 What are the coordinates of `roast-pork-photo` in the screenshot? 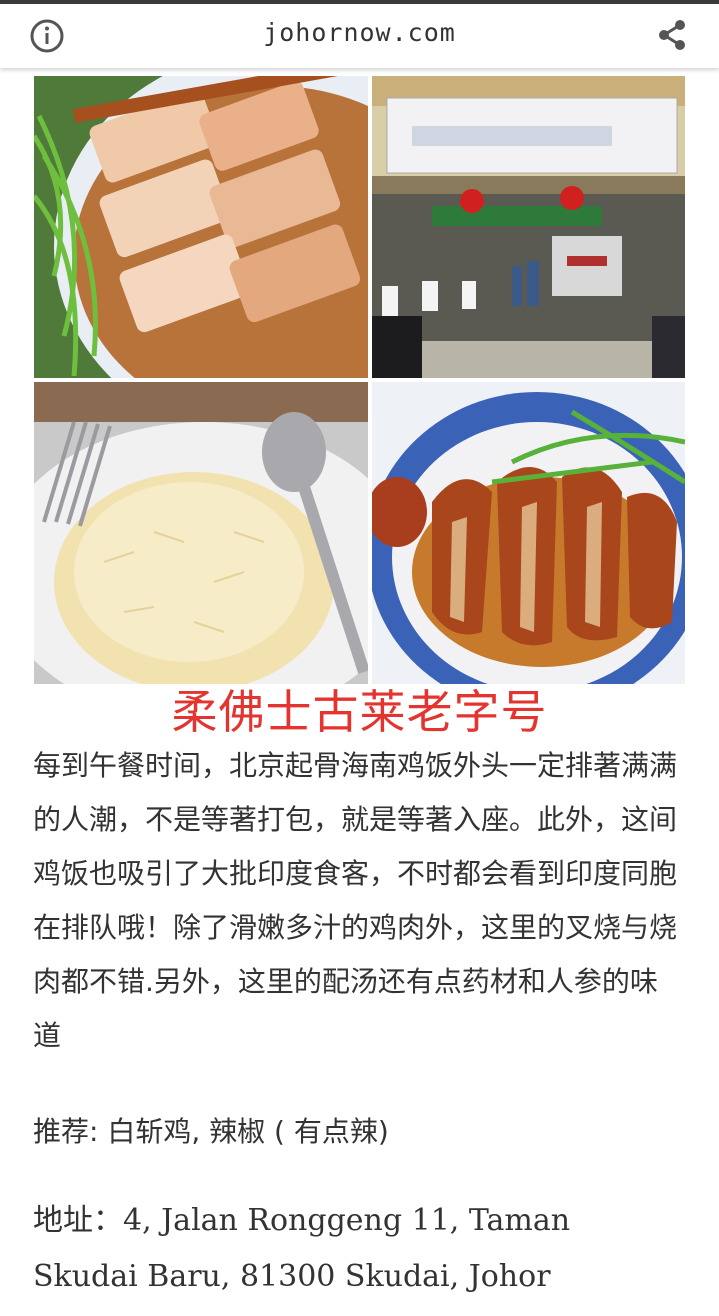 It's located at (201, 227).